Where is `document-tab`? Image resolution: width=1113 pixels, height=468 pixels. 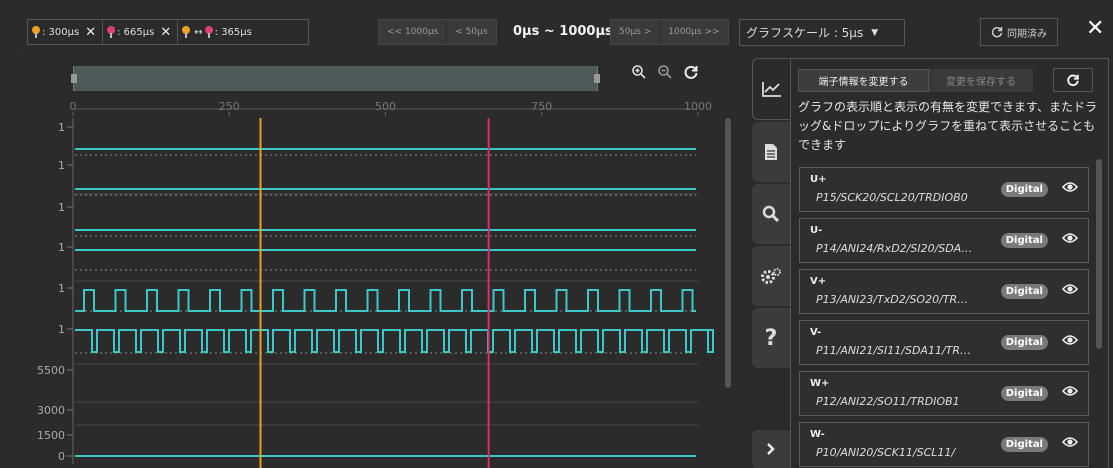 document-tab is located at coordinates (771, 152).